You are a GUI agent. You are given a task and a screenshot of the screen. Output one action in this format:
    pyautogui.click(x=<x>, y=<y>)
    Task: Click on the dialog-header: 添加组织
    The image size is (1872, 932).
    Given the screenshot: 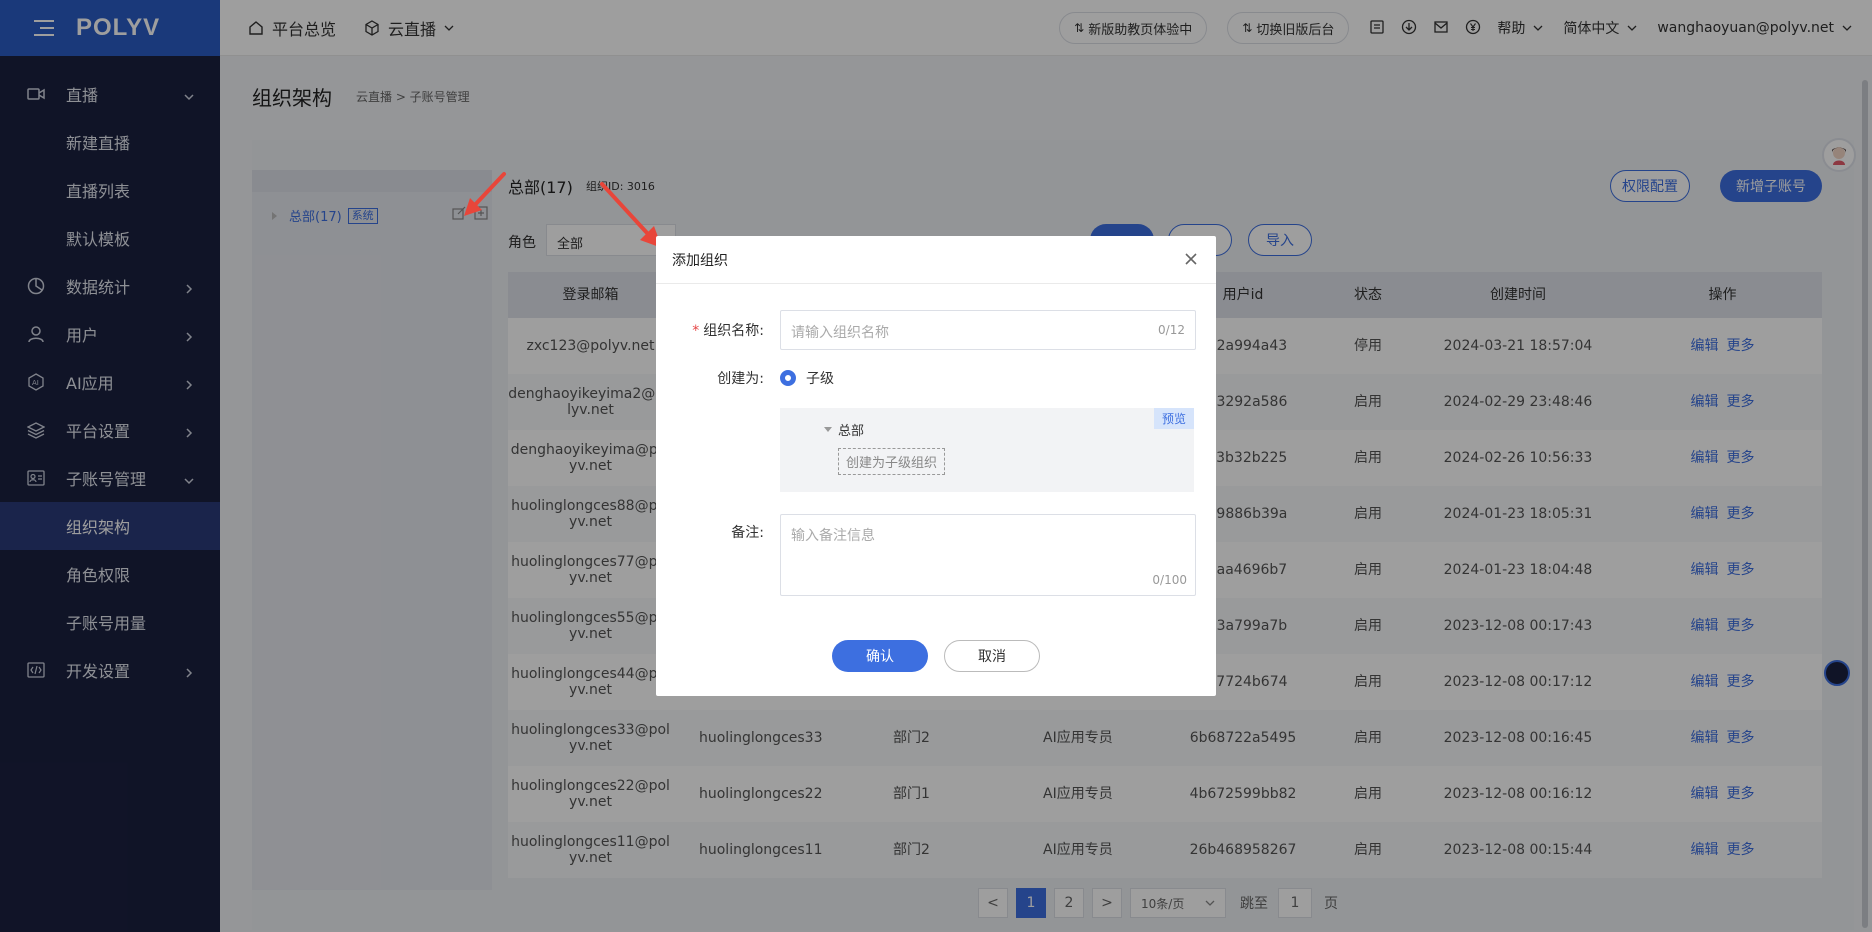 What is the action you would take?
    pyautogui.click(x=936, y=260)
    